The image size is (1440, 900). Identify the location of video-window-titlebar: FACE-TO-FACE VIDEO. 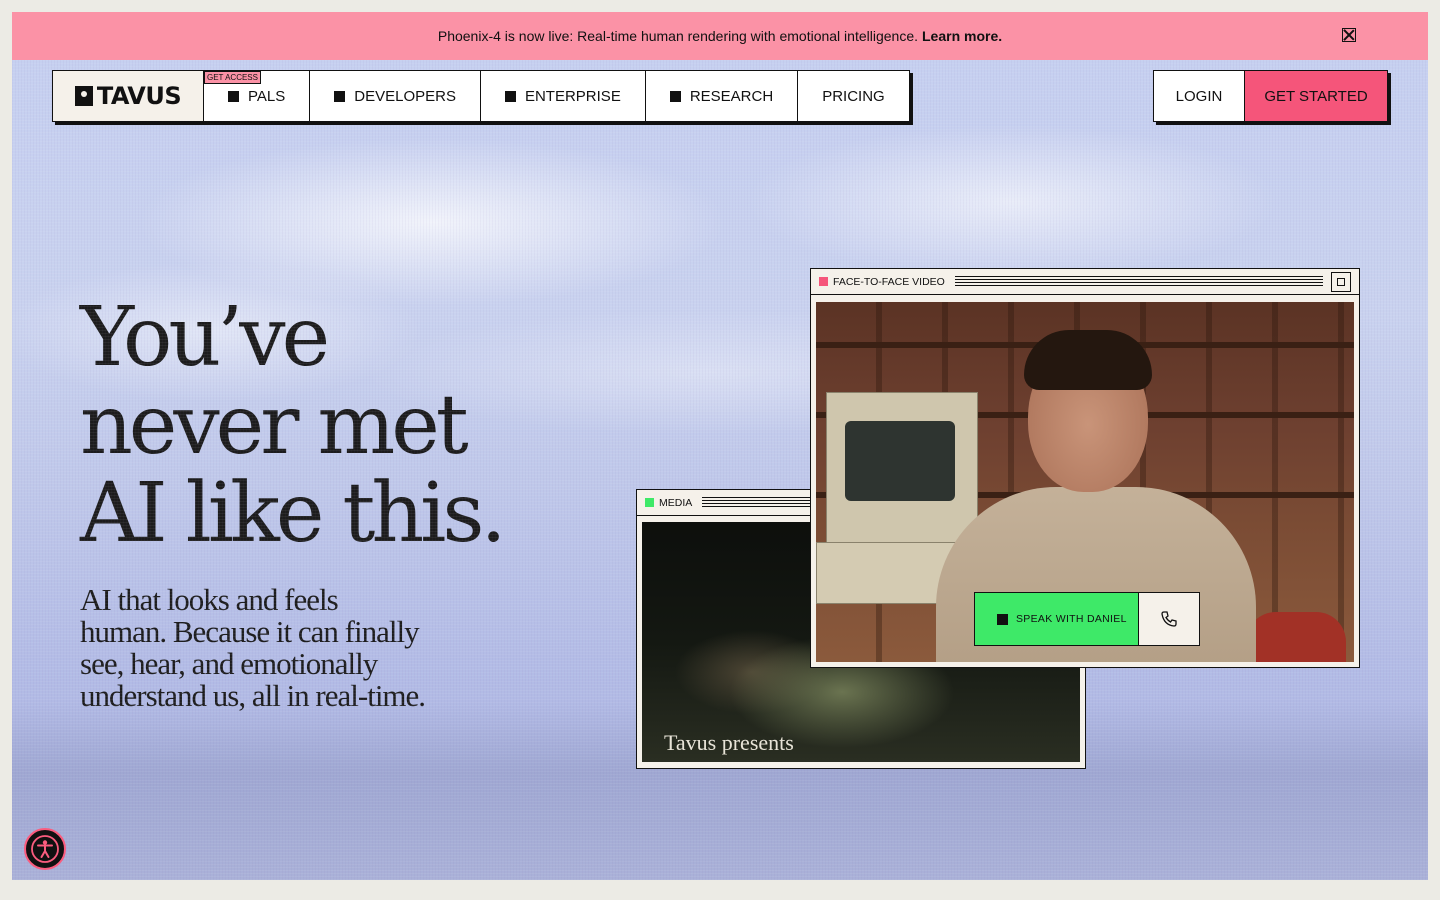
(1085, 282).